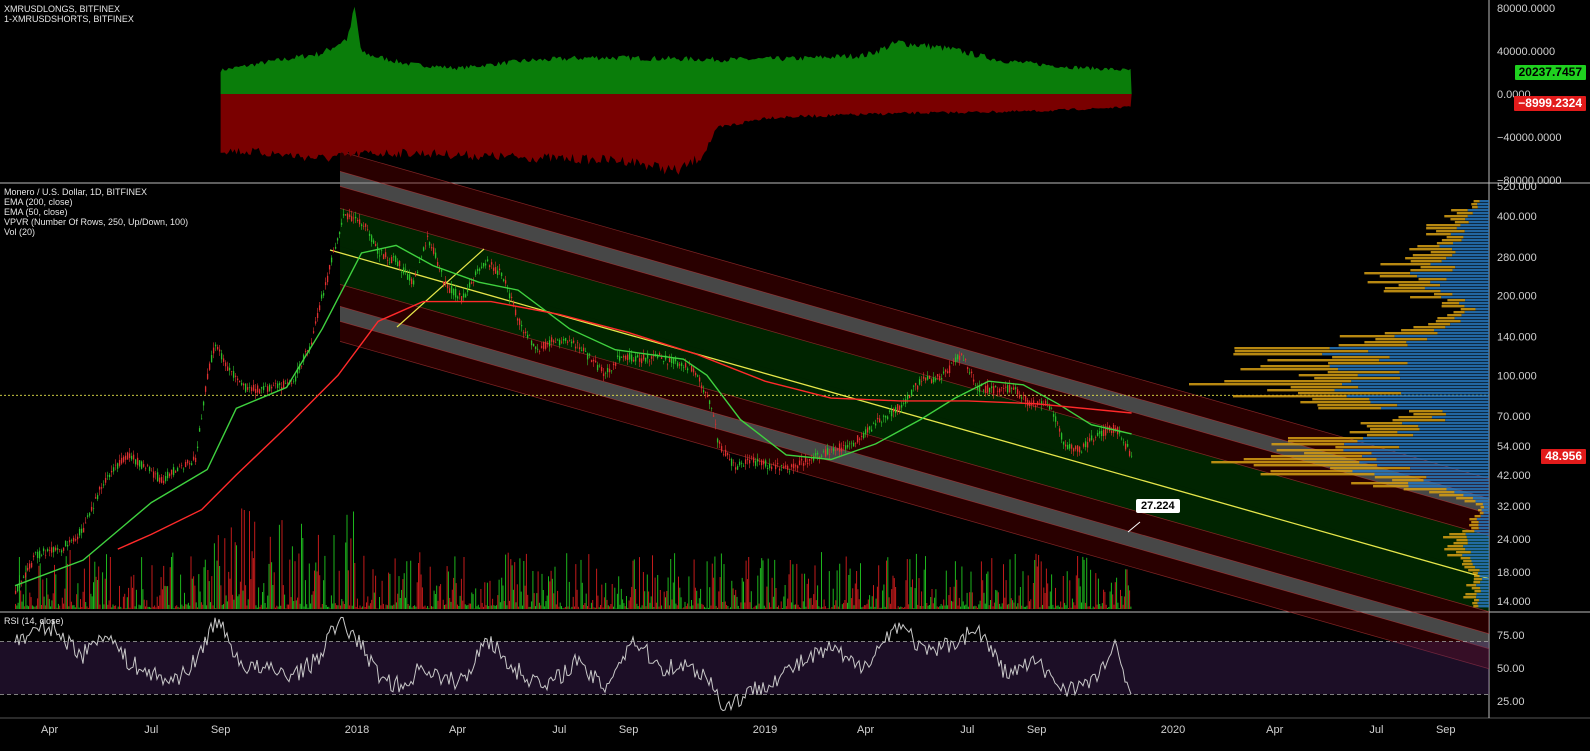  What do you see at coordinates (1517, 338) in the screenshot?
I see `price-y-tick: 140.000` at bounding box center [1517, 338].